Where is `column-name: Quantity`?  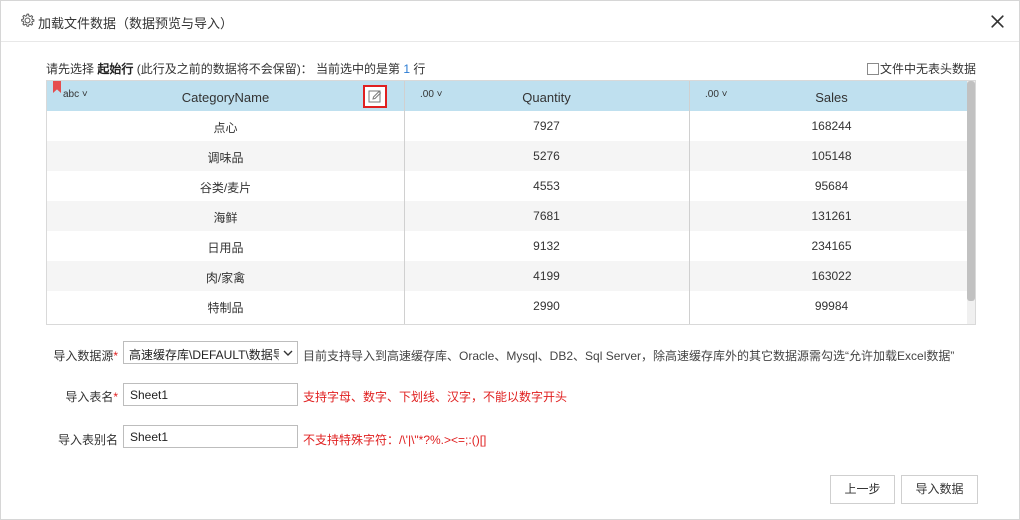
column-name: Quantity is located at coordinates (546, 97).